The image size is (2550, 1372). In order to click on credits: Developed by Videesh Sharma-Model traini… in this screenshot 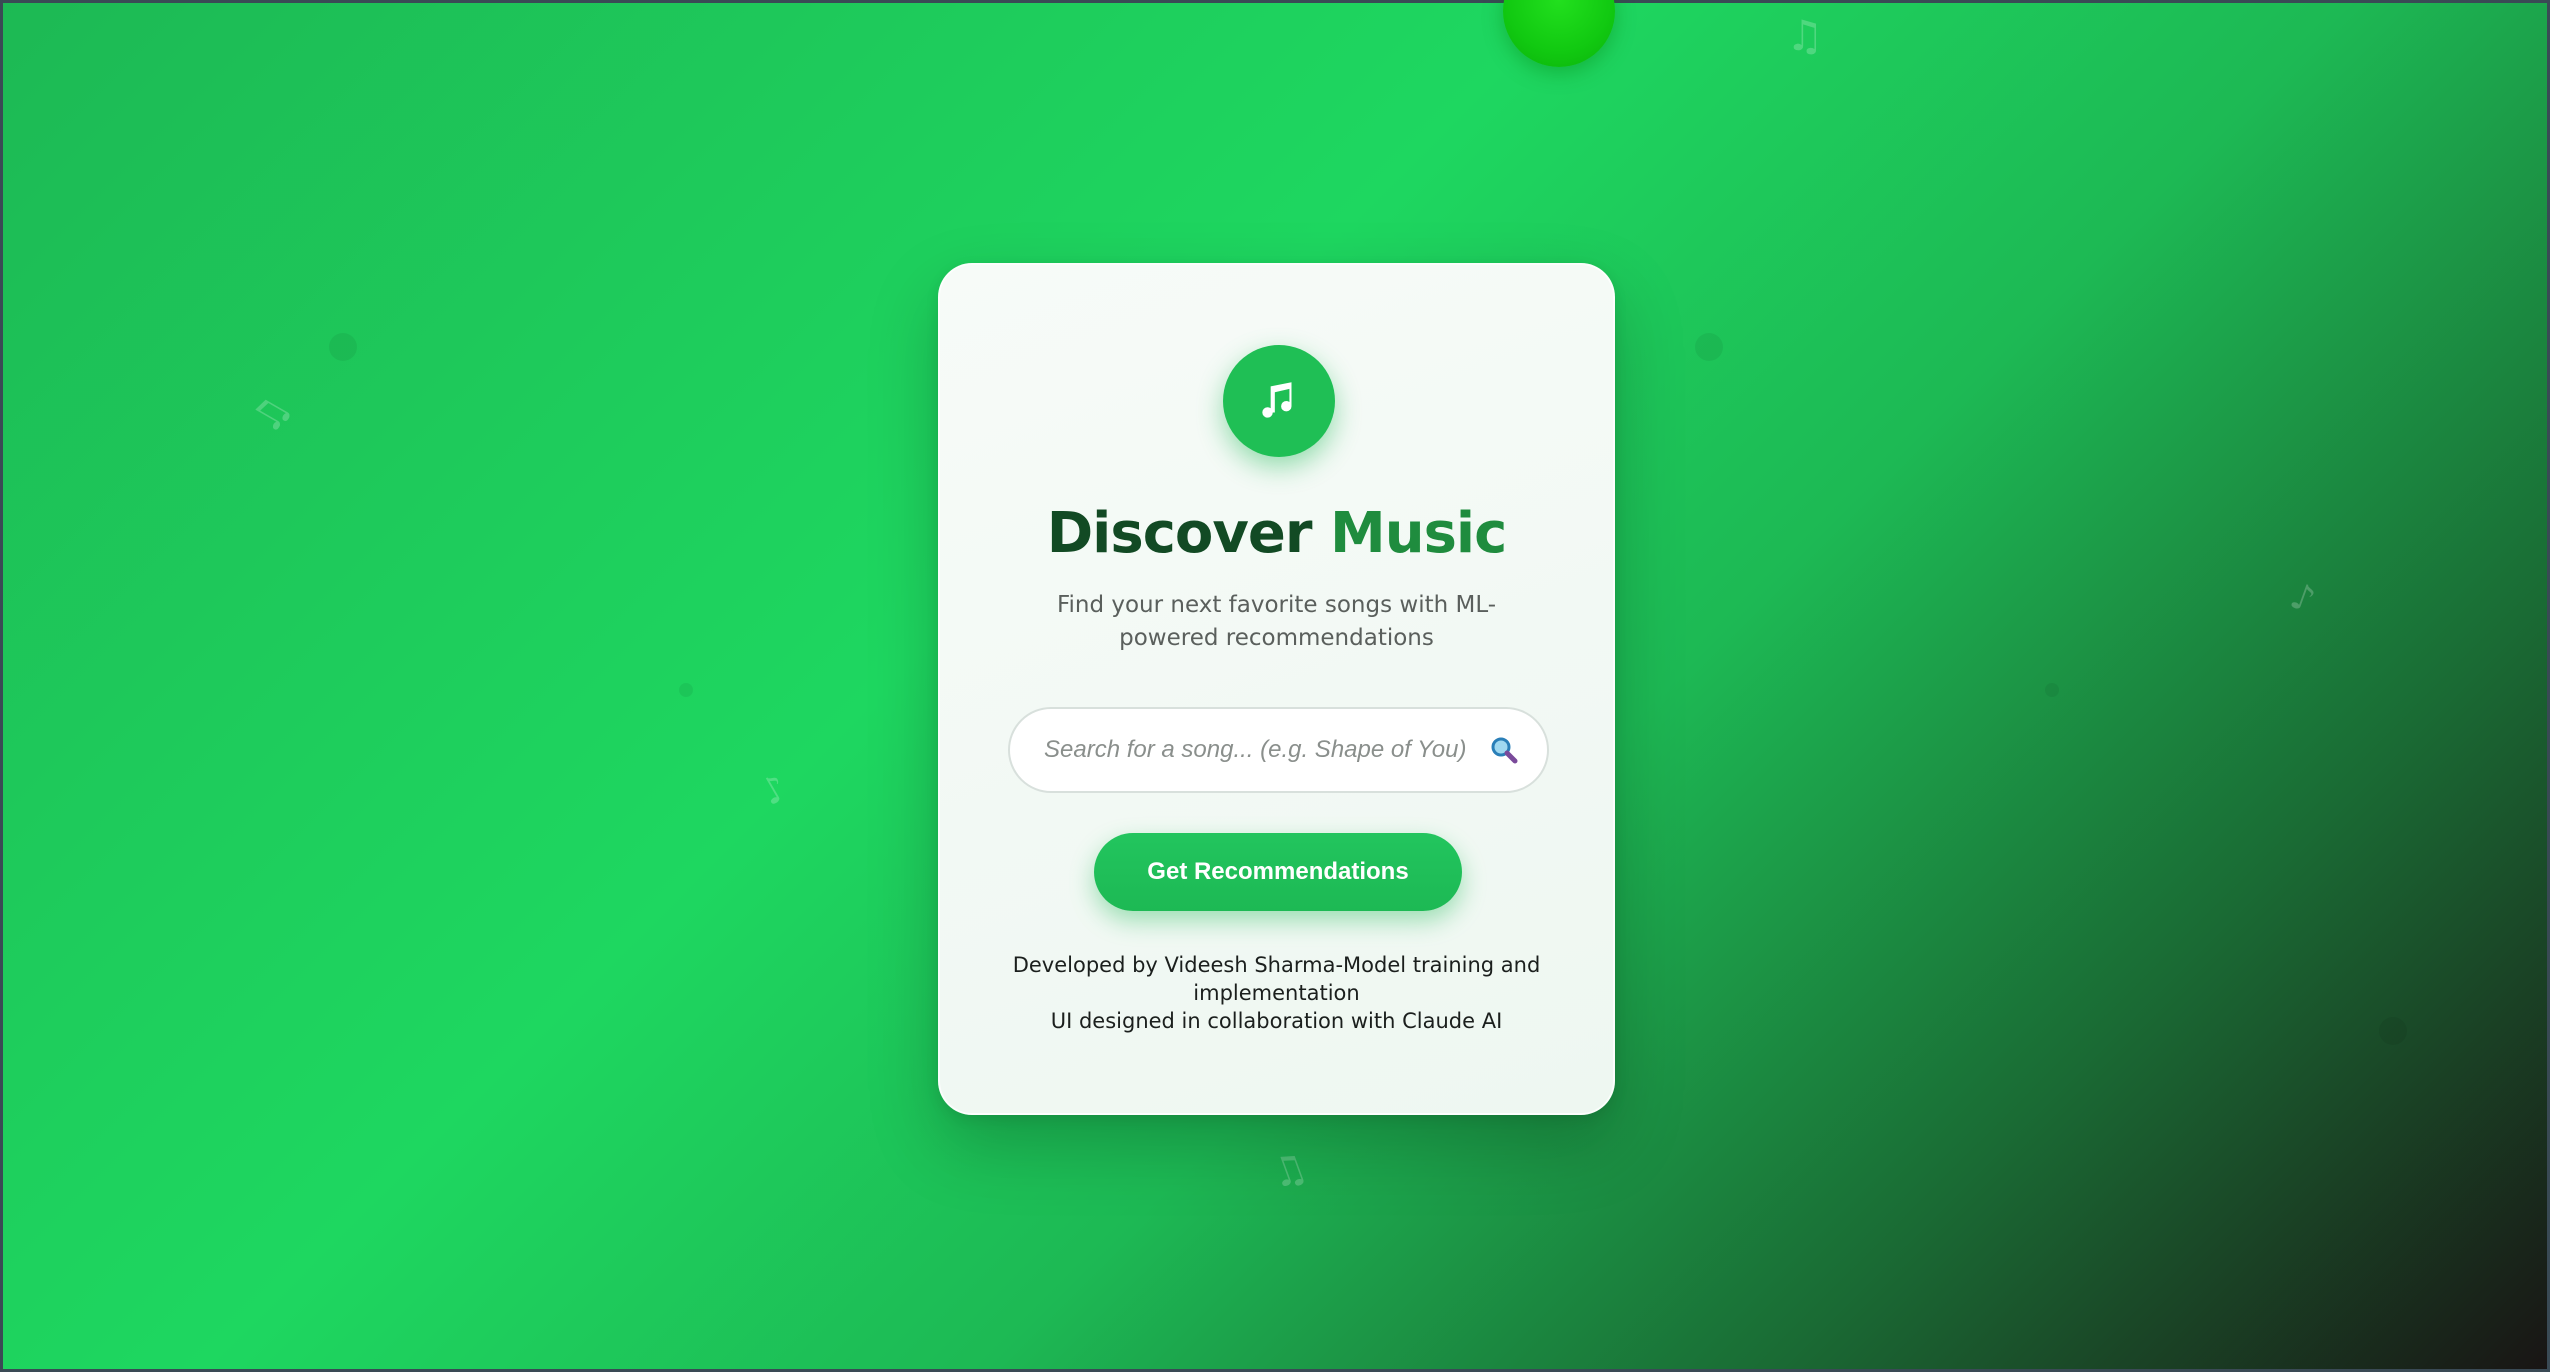, I will do `click(1276, 993)`.